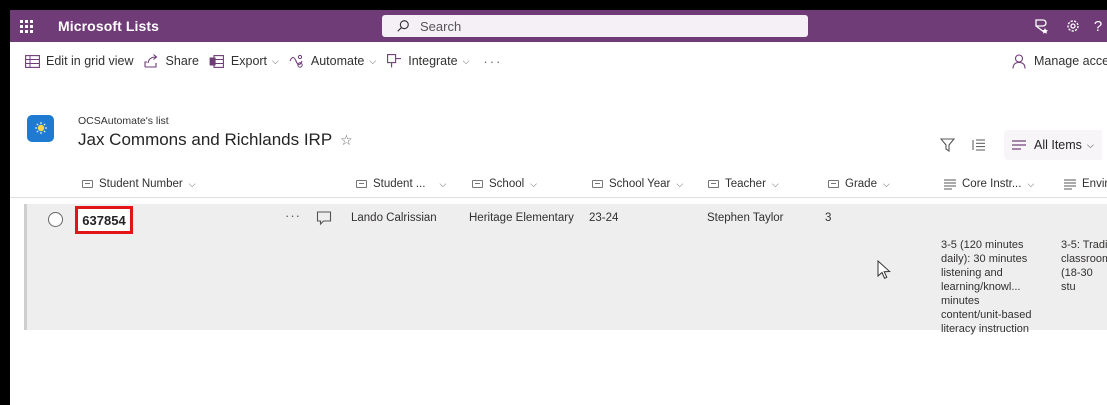  I want to click on waffle-icon, so click(26, 26).